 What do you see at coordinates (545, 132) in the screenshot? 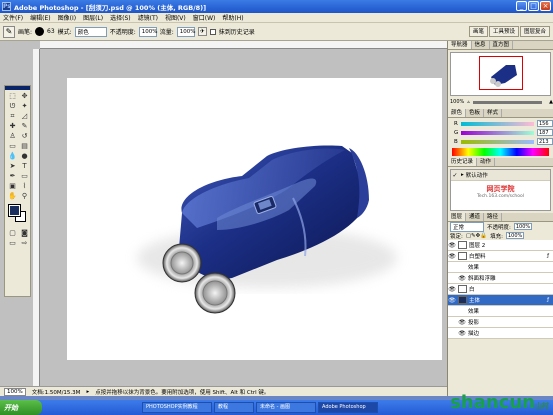
I see `green-value: 187` at bounding box center [545, 132].